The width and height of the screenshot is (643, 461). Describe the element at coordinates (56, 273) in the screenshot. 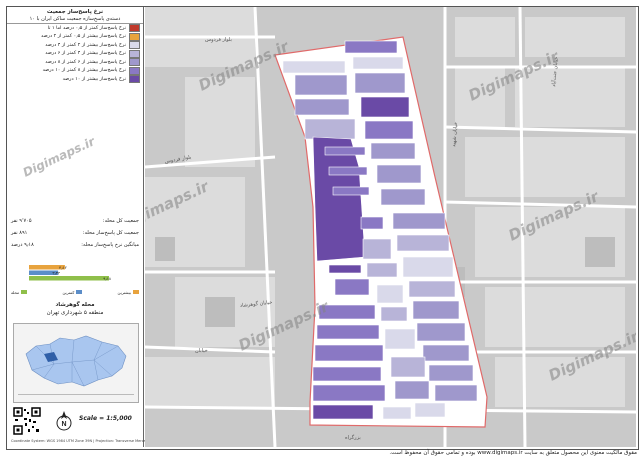

I see `bar-value-label: ۳٫۳۴` at that location.